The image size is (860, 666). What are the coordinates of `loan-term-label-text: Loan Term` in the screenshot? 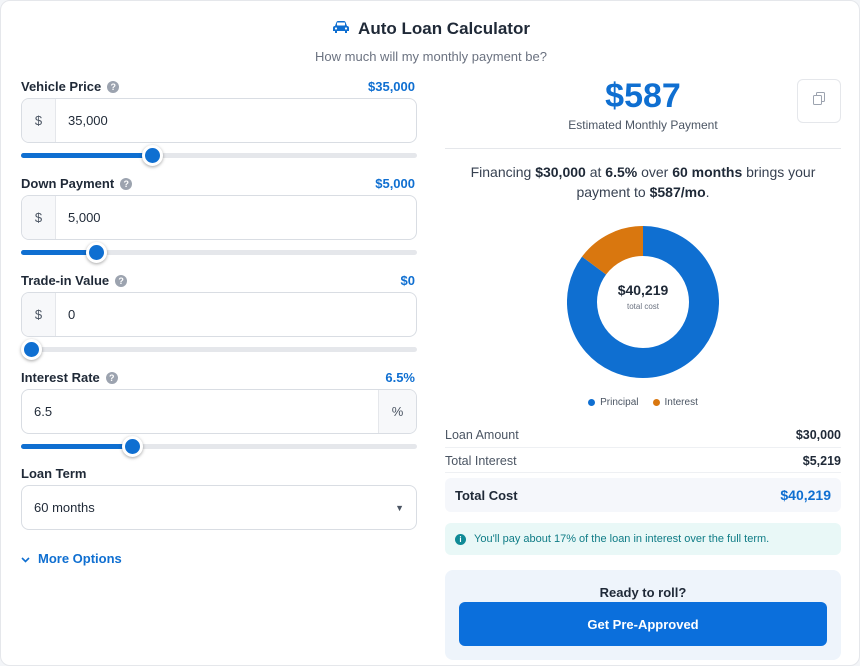 It's located at (54, 473).